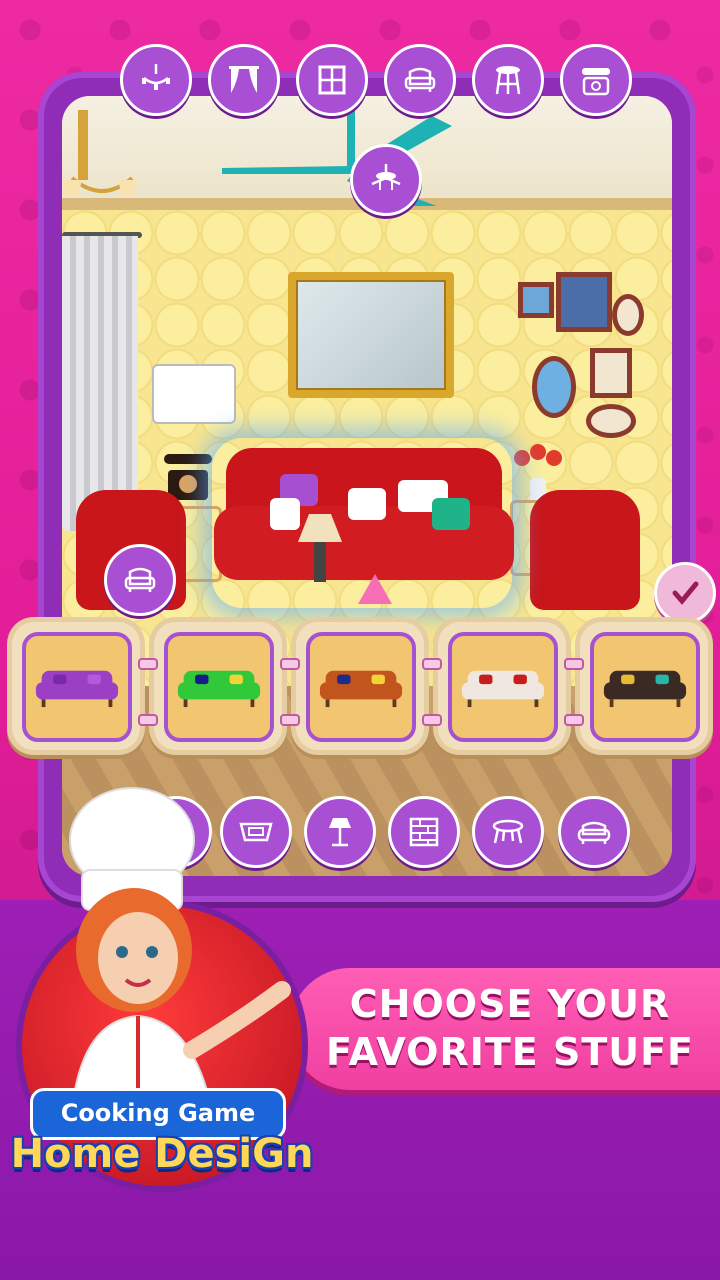 This screenshot has height=1280, width=720. I want to click on window-category-button, so click(332, 80).